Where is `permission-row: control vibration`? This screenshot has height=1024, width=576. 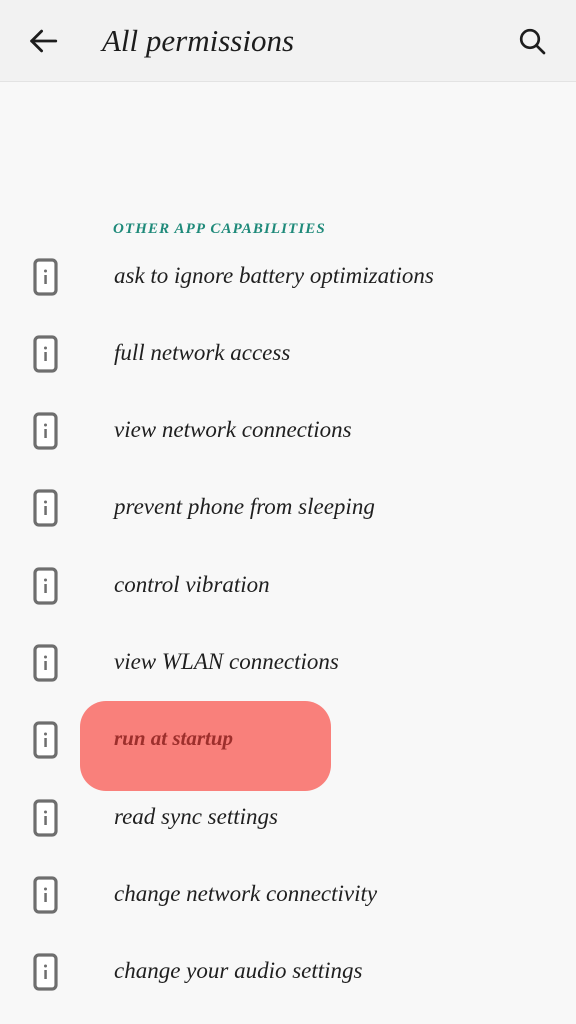
permission-row: control vibration is located at coordinates (288, 589).